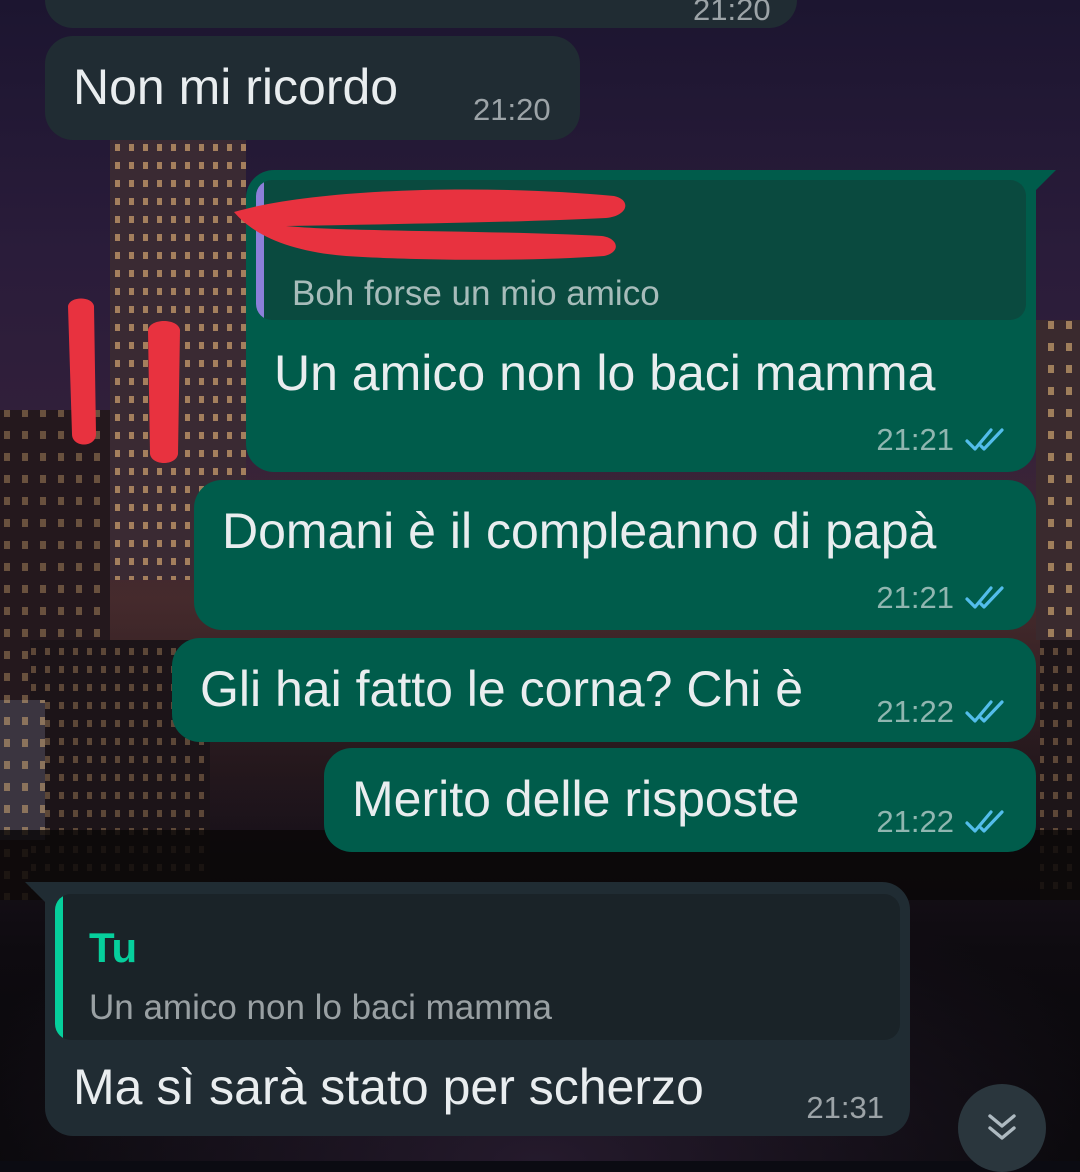 Image resolution: width=1080 pixels, height=1172 pixels. What do you see at coordinates (124, 380) in the screenshot?
I see `redaction-scribble-left` at bounding box center [124, 380].